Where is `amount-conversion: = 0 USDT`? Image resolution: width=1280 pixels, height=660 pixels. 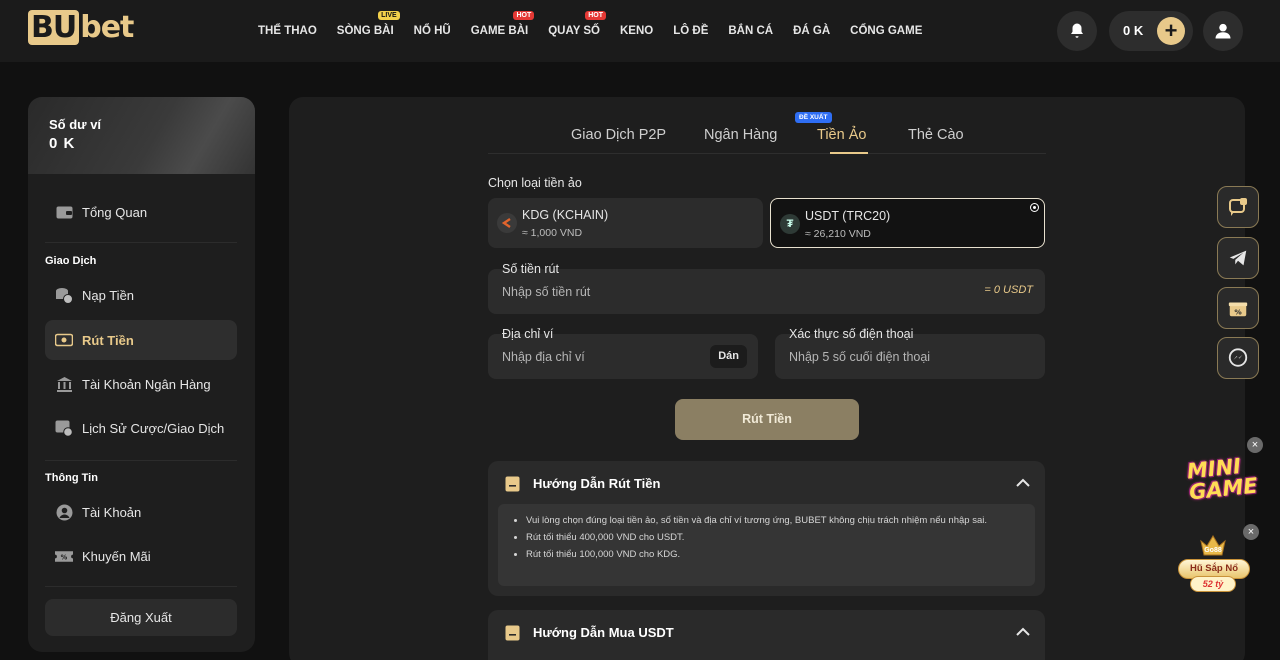 amount-conversion: = 0 USDT is located at coordinates (1008, 290).